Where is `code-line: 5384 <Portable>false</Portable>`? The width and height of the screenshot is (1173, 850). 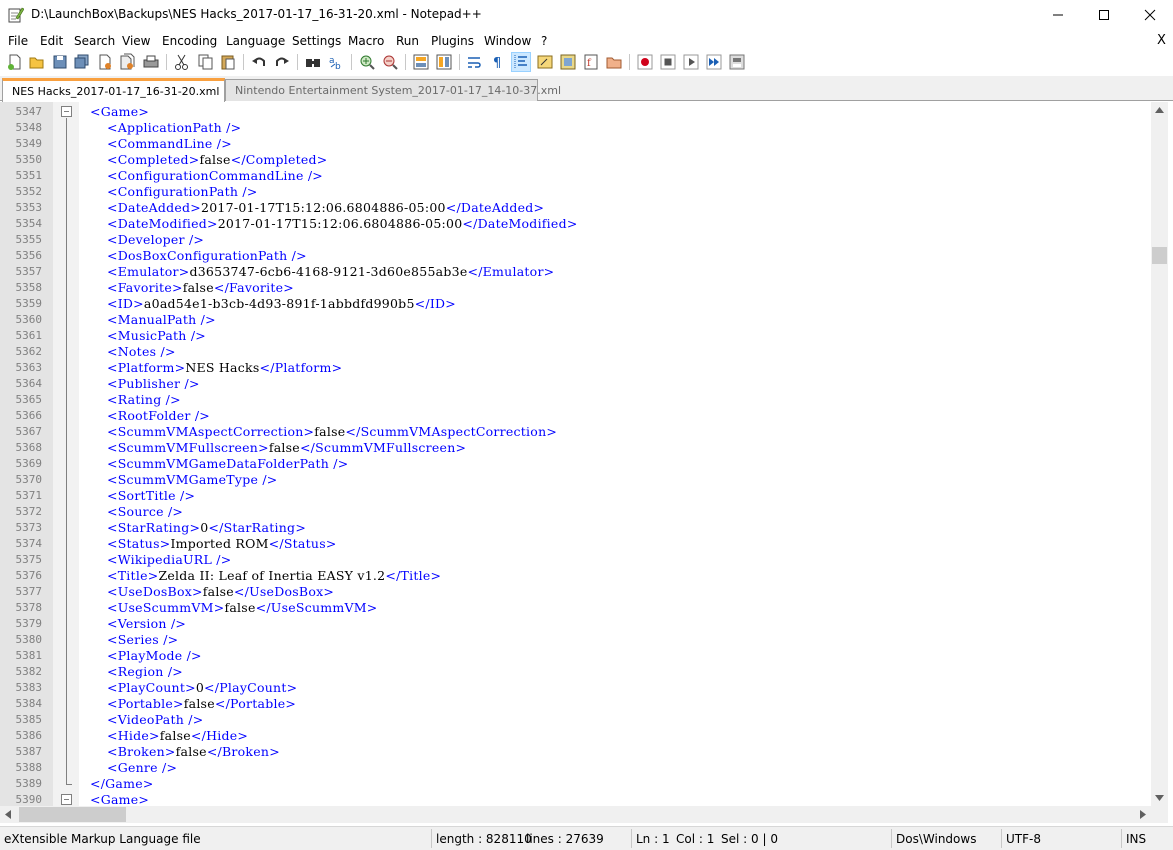
code-line: 5384 <Portable>false</Portable> is located at coordinates (575, 704).